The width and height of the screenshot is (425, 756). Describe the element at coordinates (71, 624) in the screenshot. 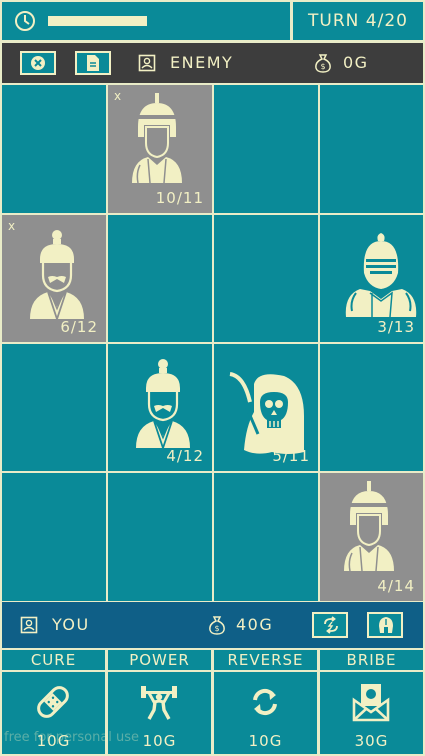

I see `player-name: YOU` at that location.